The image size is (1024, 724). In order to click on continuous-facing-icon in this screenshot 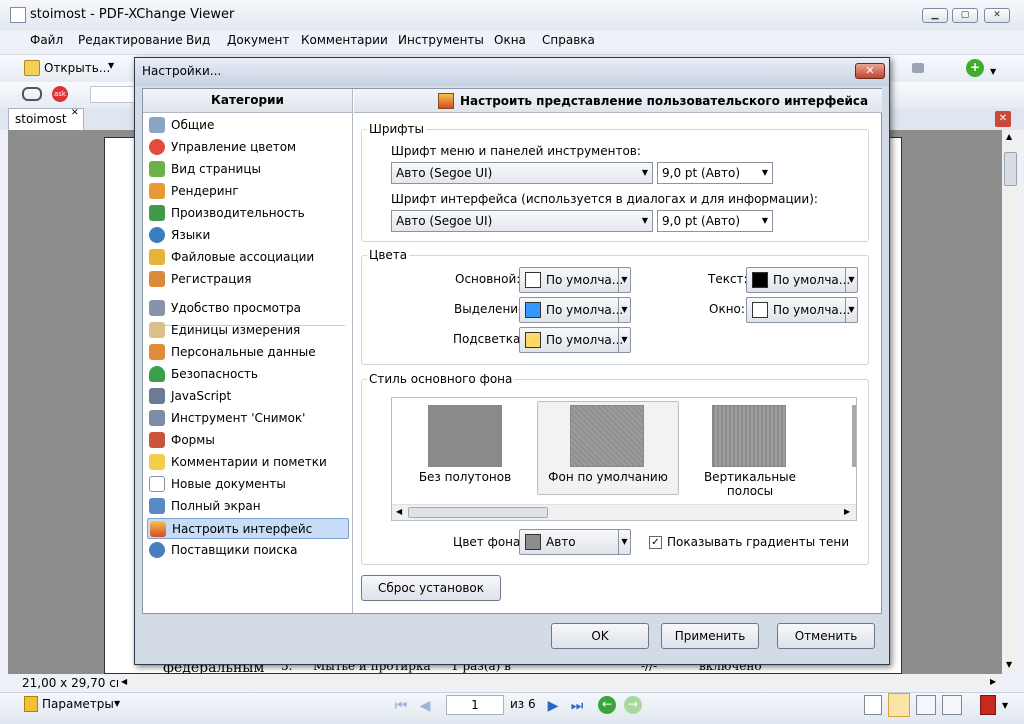, I will do `click(952, 705)`.